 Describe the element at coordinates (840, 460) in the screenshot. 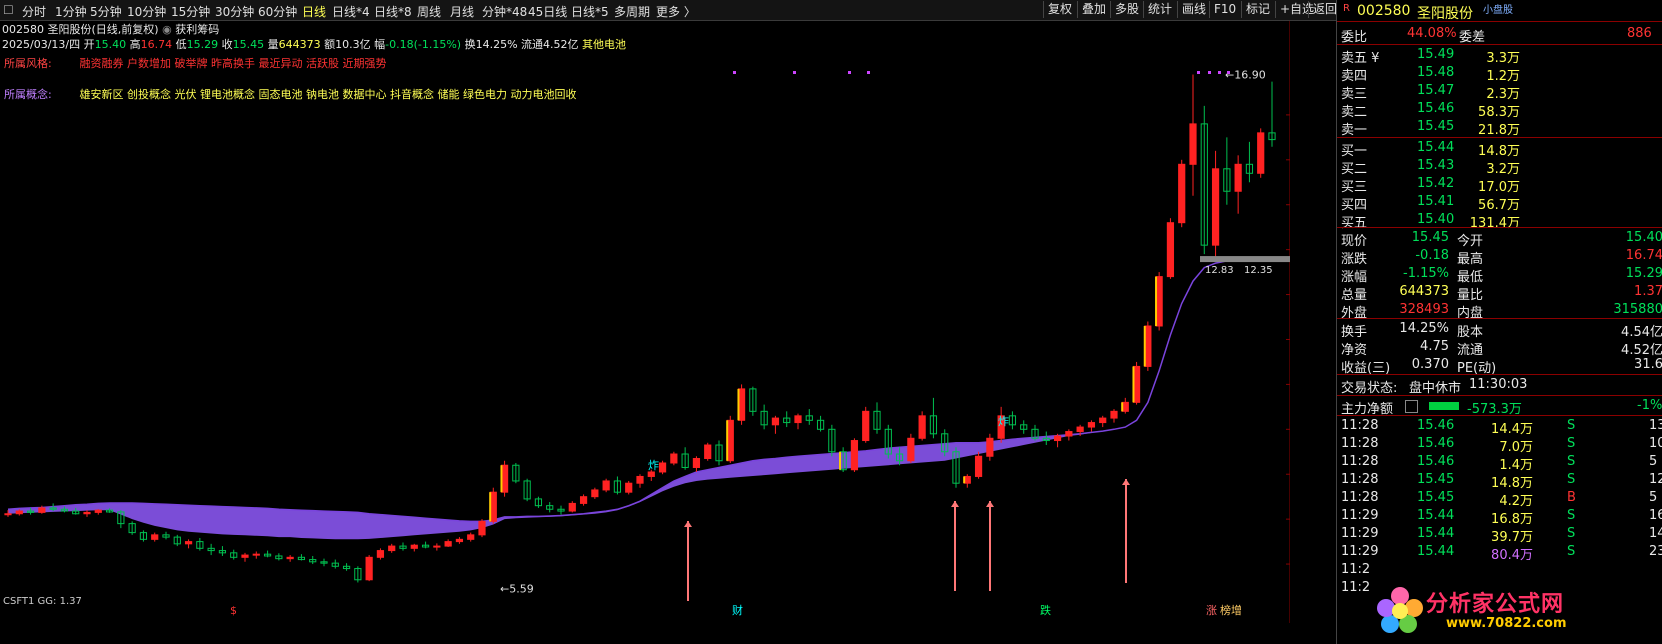

I see `signal-bar` at that location.